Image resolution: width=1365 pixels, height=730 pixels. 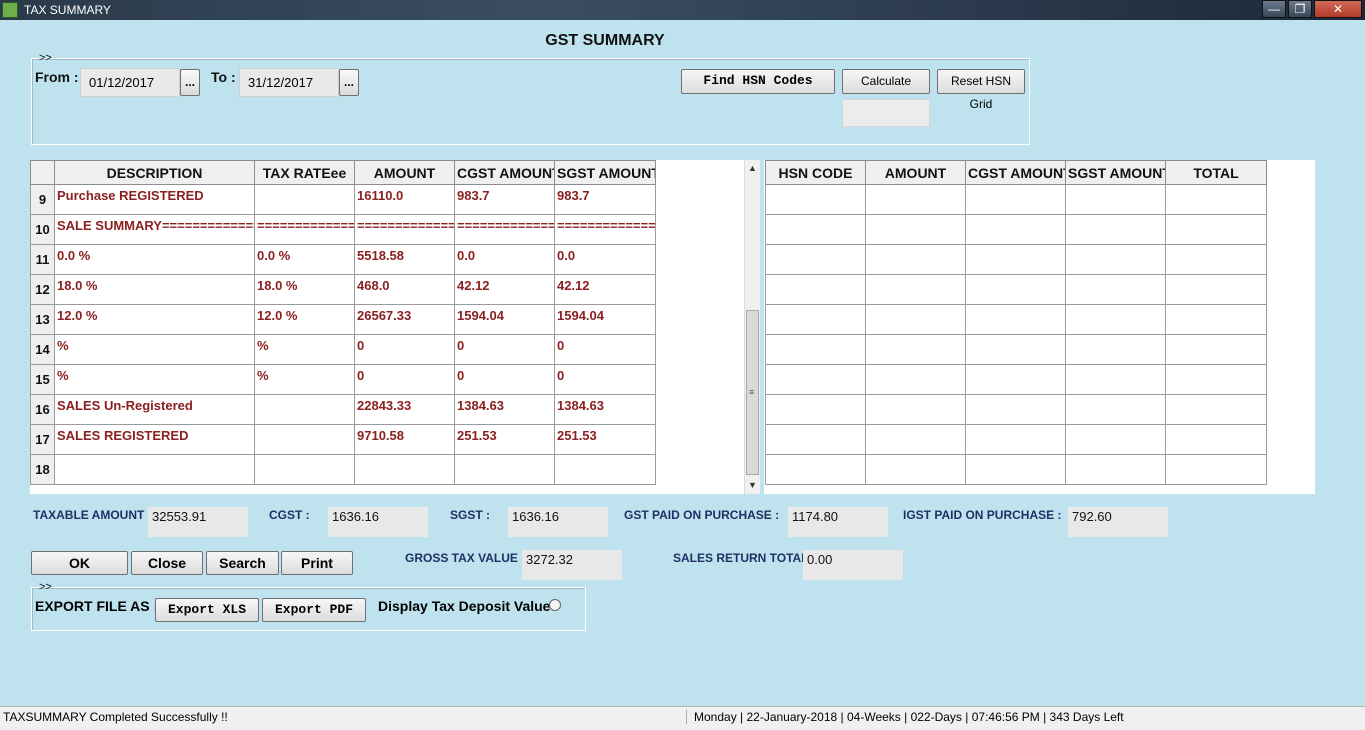 What do you see at coordinates (154, 319) in the screenshot?
I see `table-cell: 12.0 %` at bounding box center [154, 319].